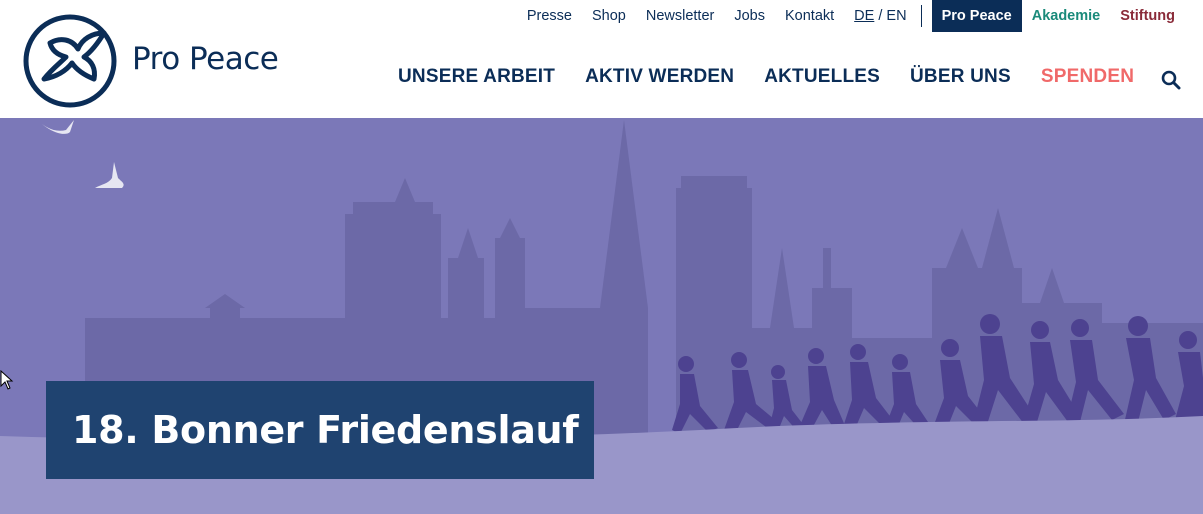 The image size is (1203, 514). I want to click on logo-wordmark: Pro Peace, so click(205, 59).